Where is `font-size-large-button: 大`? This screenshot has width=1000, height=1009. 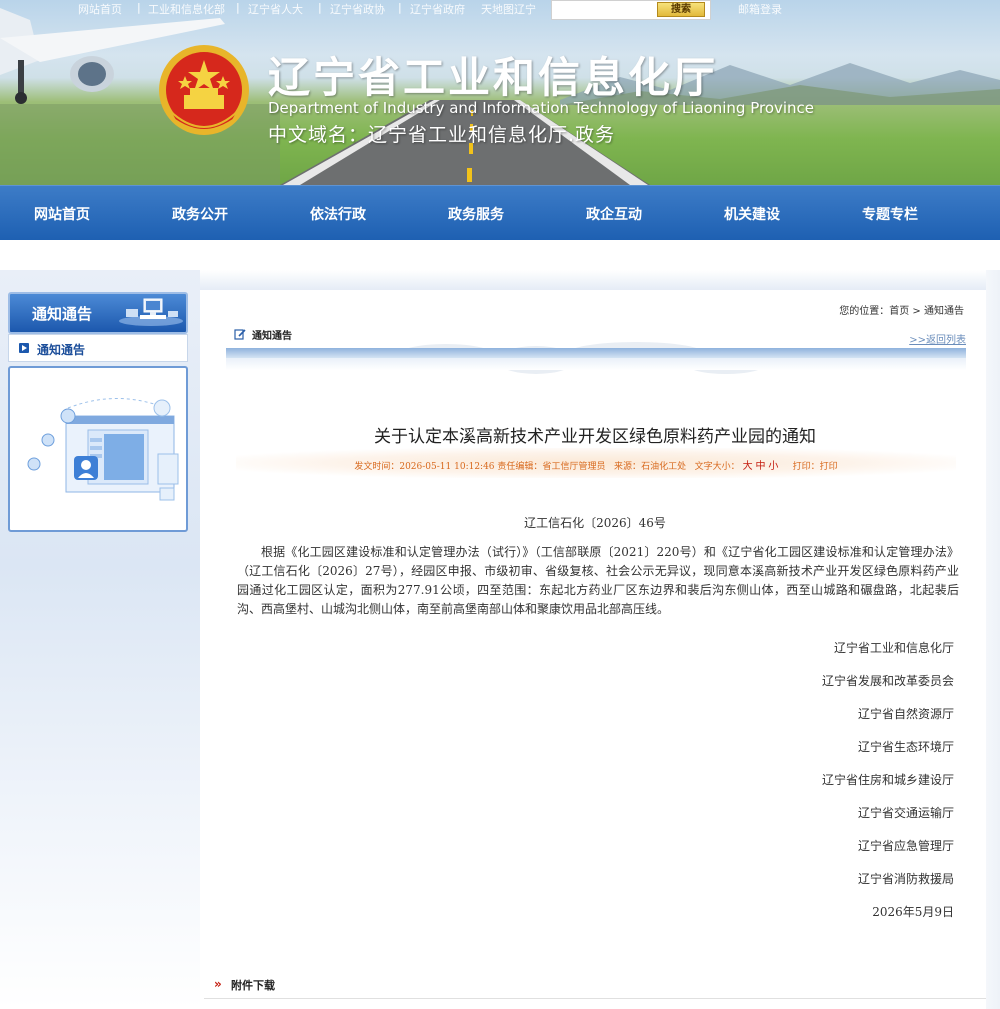
font-size-large-button: 大 is located at coordinates (748, 466).